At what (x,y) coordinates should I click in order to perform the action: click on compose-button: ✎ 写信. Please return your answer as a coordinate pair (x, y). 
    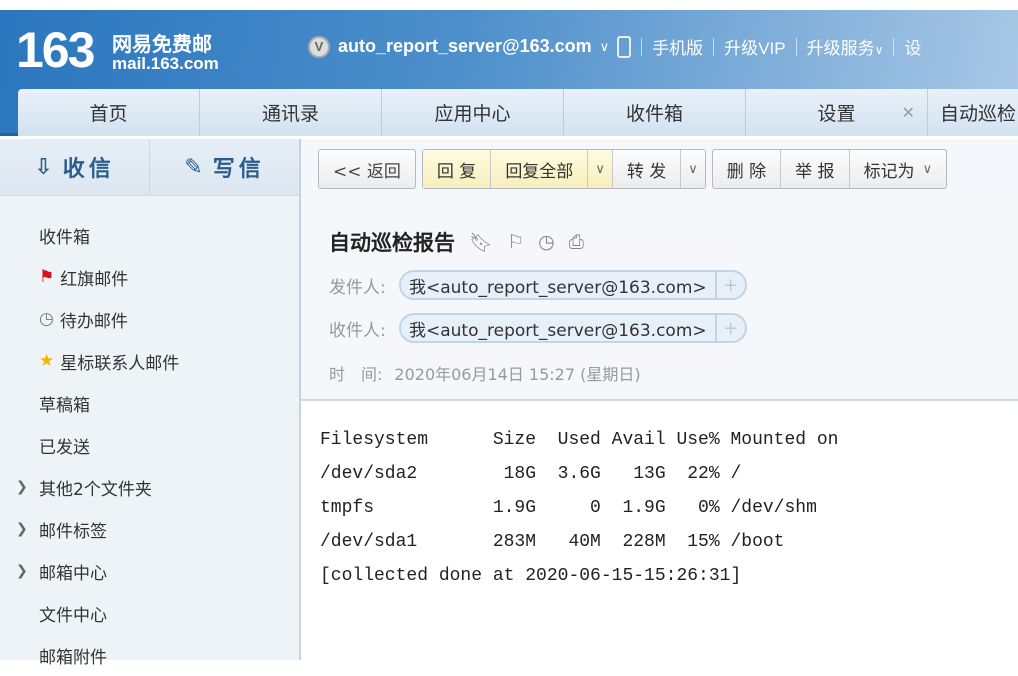
    Looking at the image, I should click on (224, 167).